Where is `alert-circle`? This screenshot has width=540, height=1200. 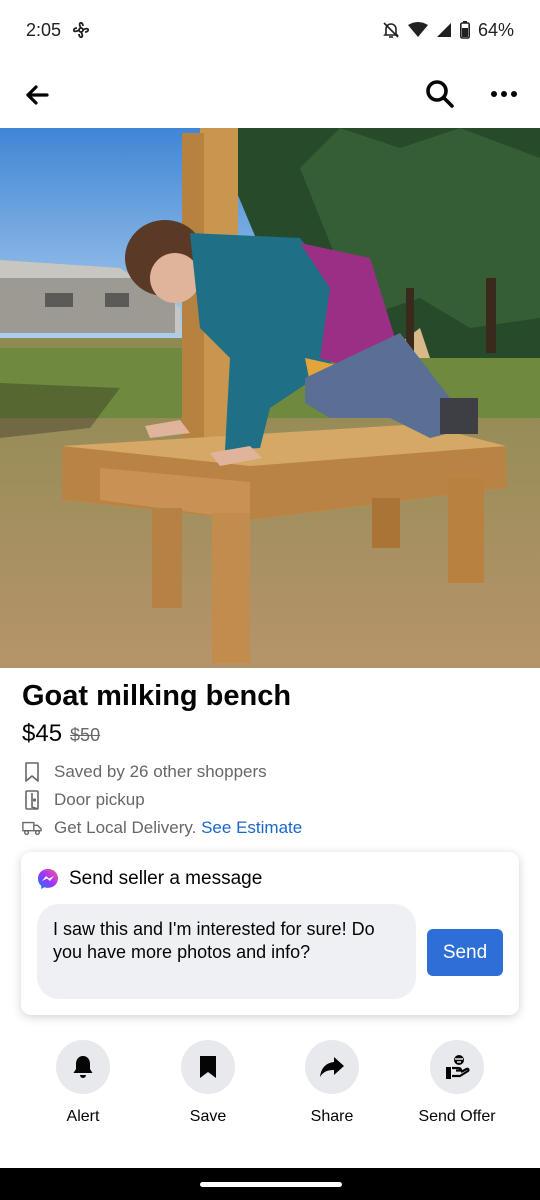
alert-circle is located at coordinates (83, 1067).